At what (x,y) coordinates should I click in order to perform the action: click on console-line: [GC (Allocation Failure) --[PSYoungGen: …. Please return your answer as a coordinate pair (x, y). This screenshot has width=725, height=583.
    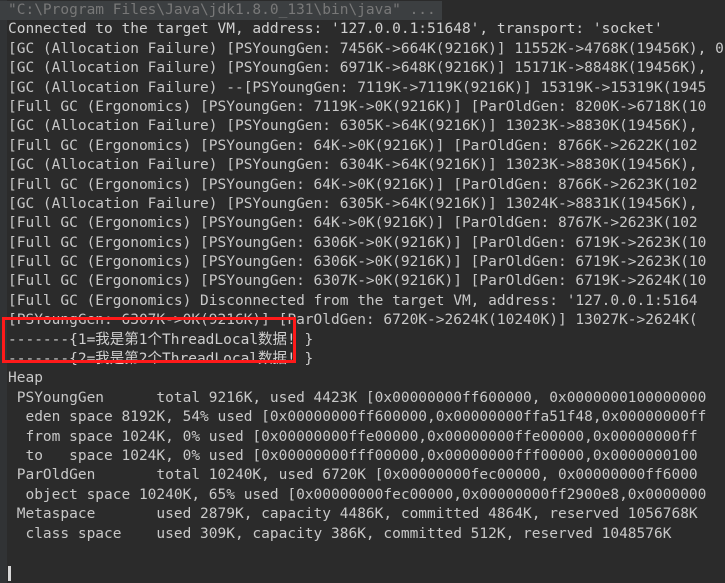
    Looking at the image, I should click on (357, 87).